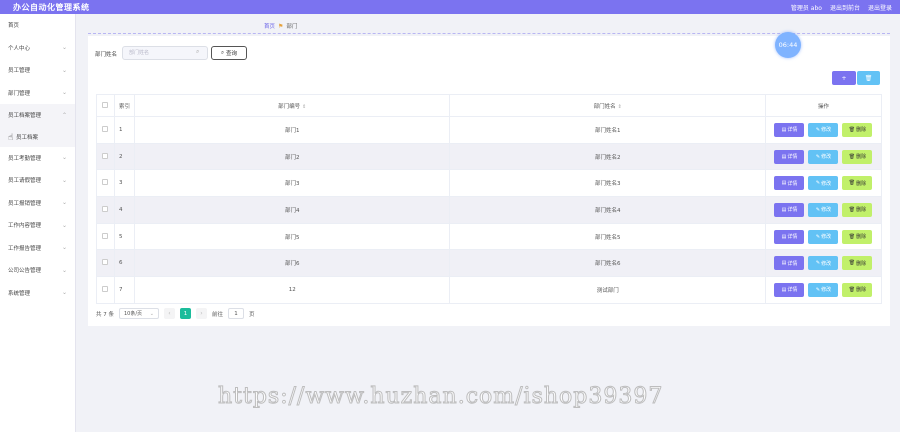  What do you see at coordinates (607, 263) in the screenshot?
I see `row-name: 部门姓名6` at bounding box center [607, 263].